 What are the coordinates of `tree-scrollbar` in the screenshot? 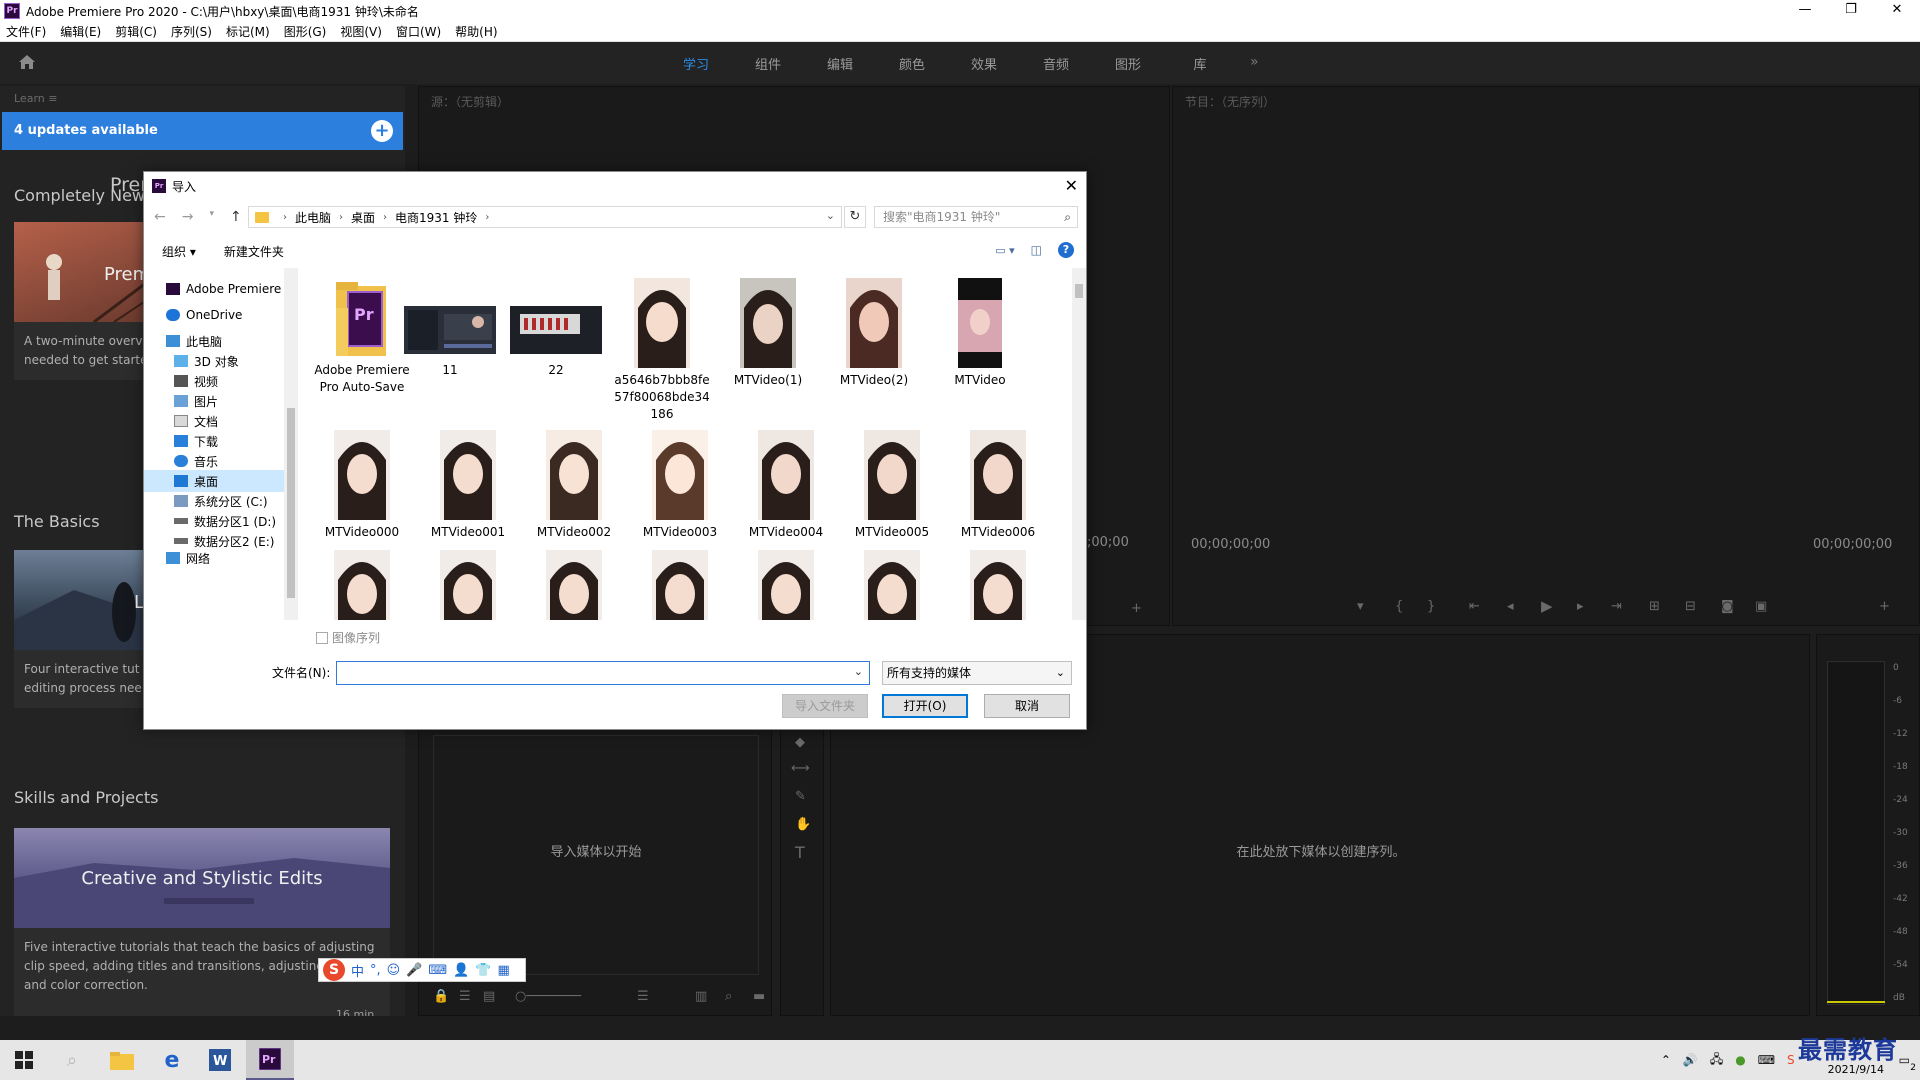 It's located at (291, 444).